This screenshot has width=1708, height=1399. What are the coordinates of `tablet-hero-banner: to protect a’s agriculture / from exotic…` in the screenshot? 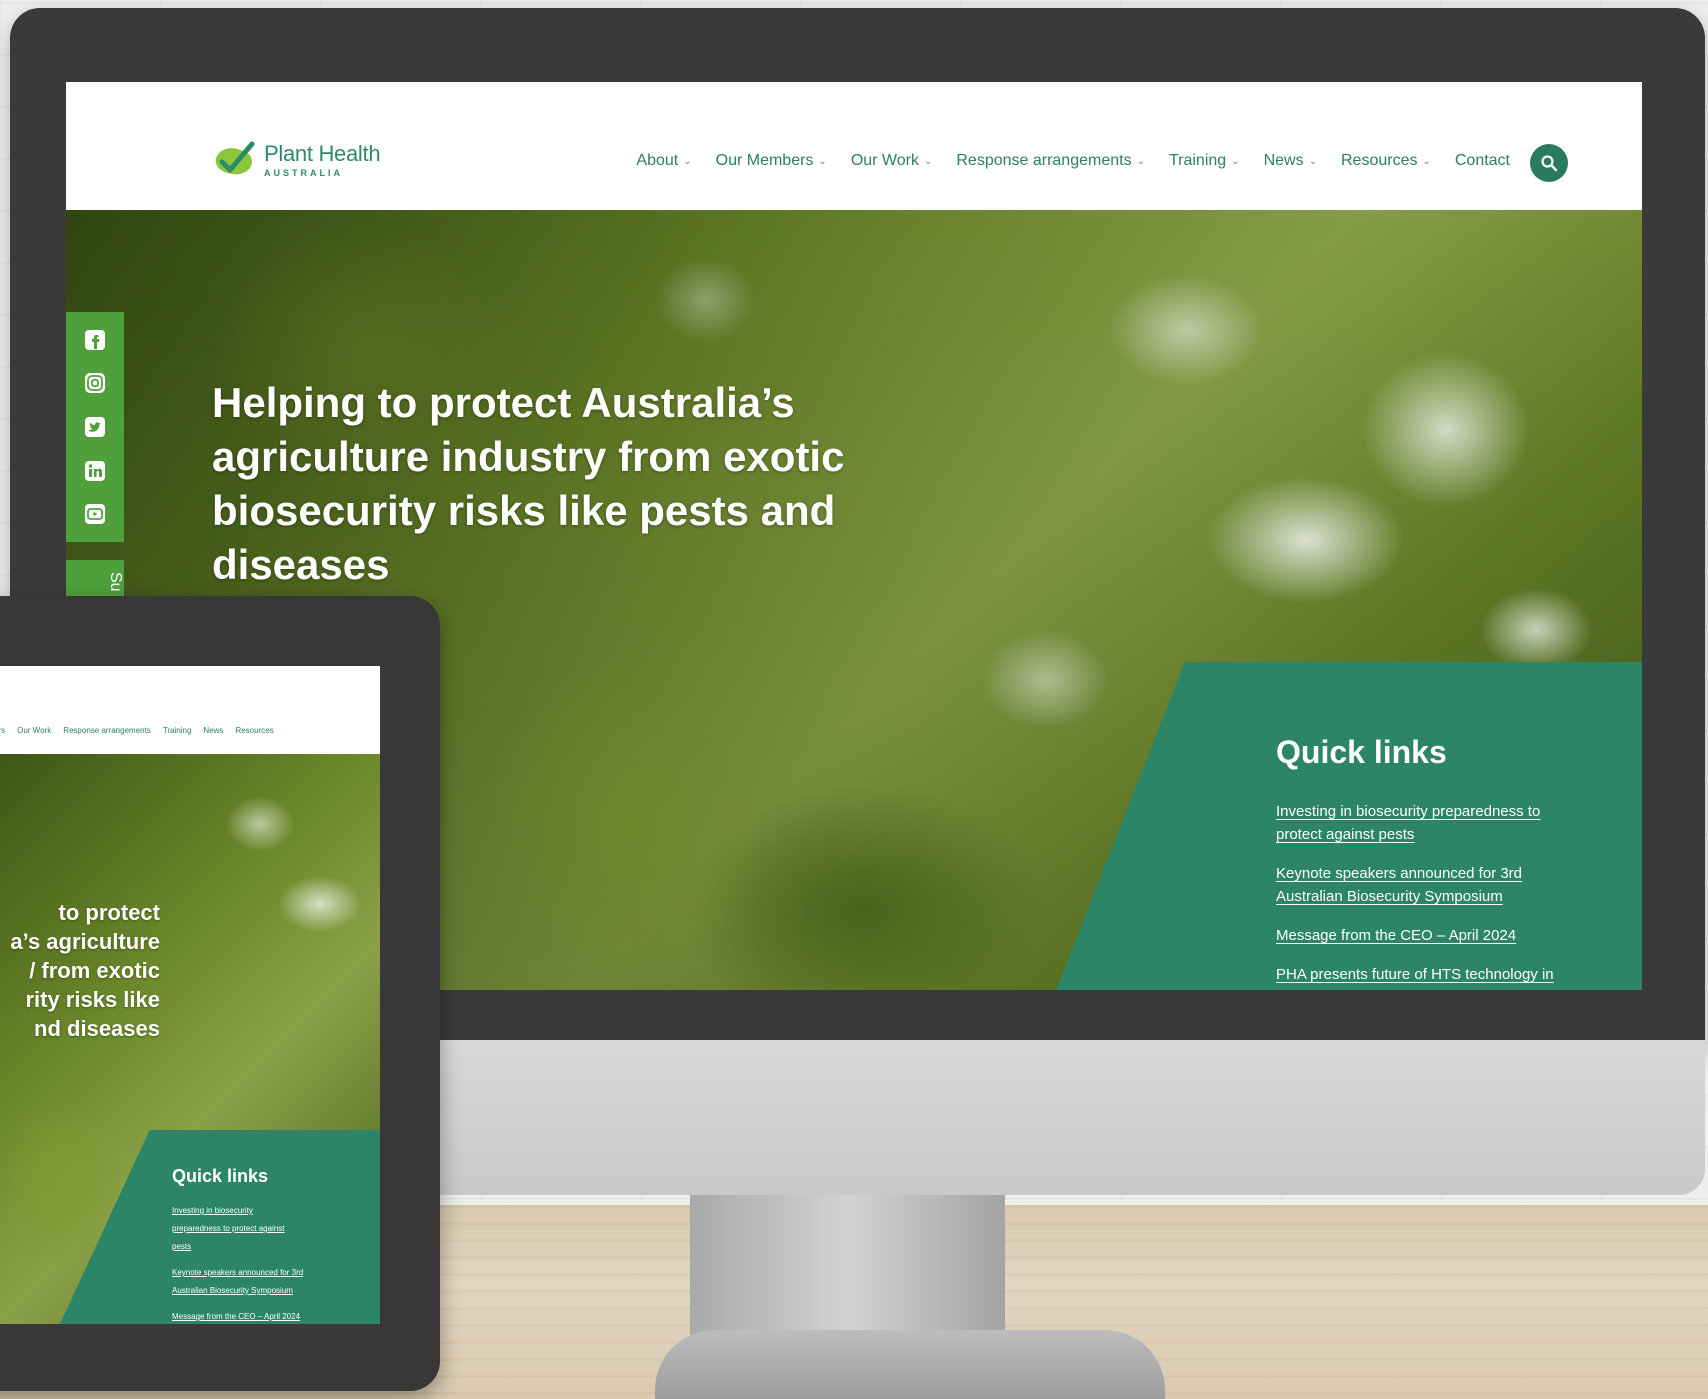 It's located at (190, 1039).